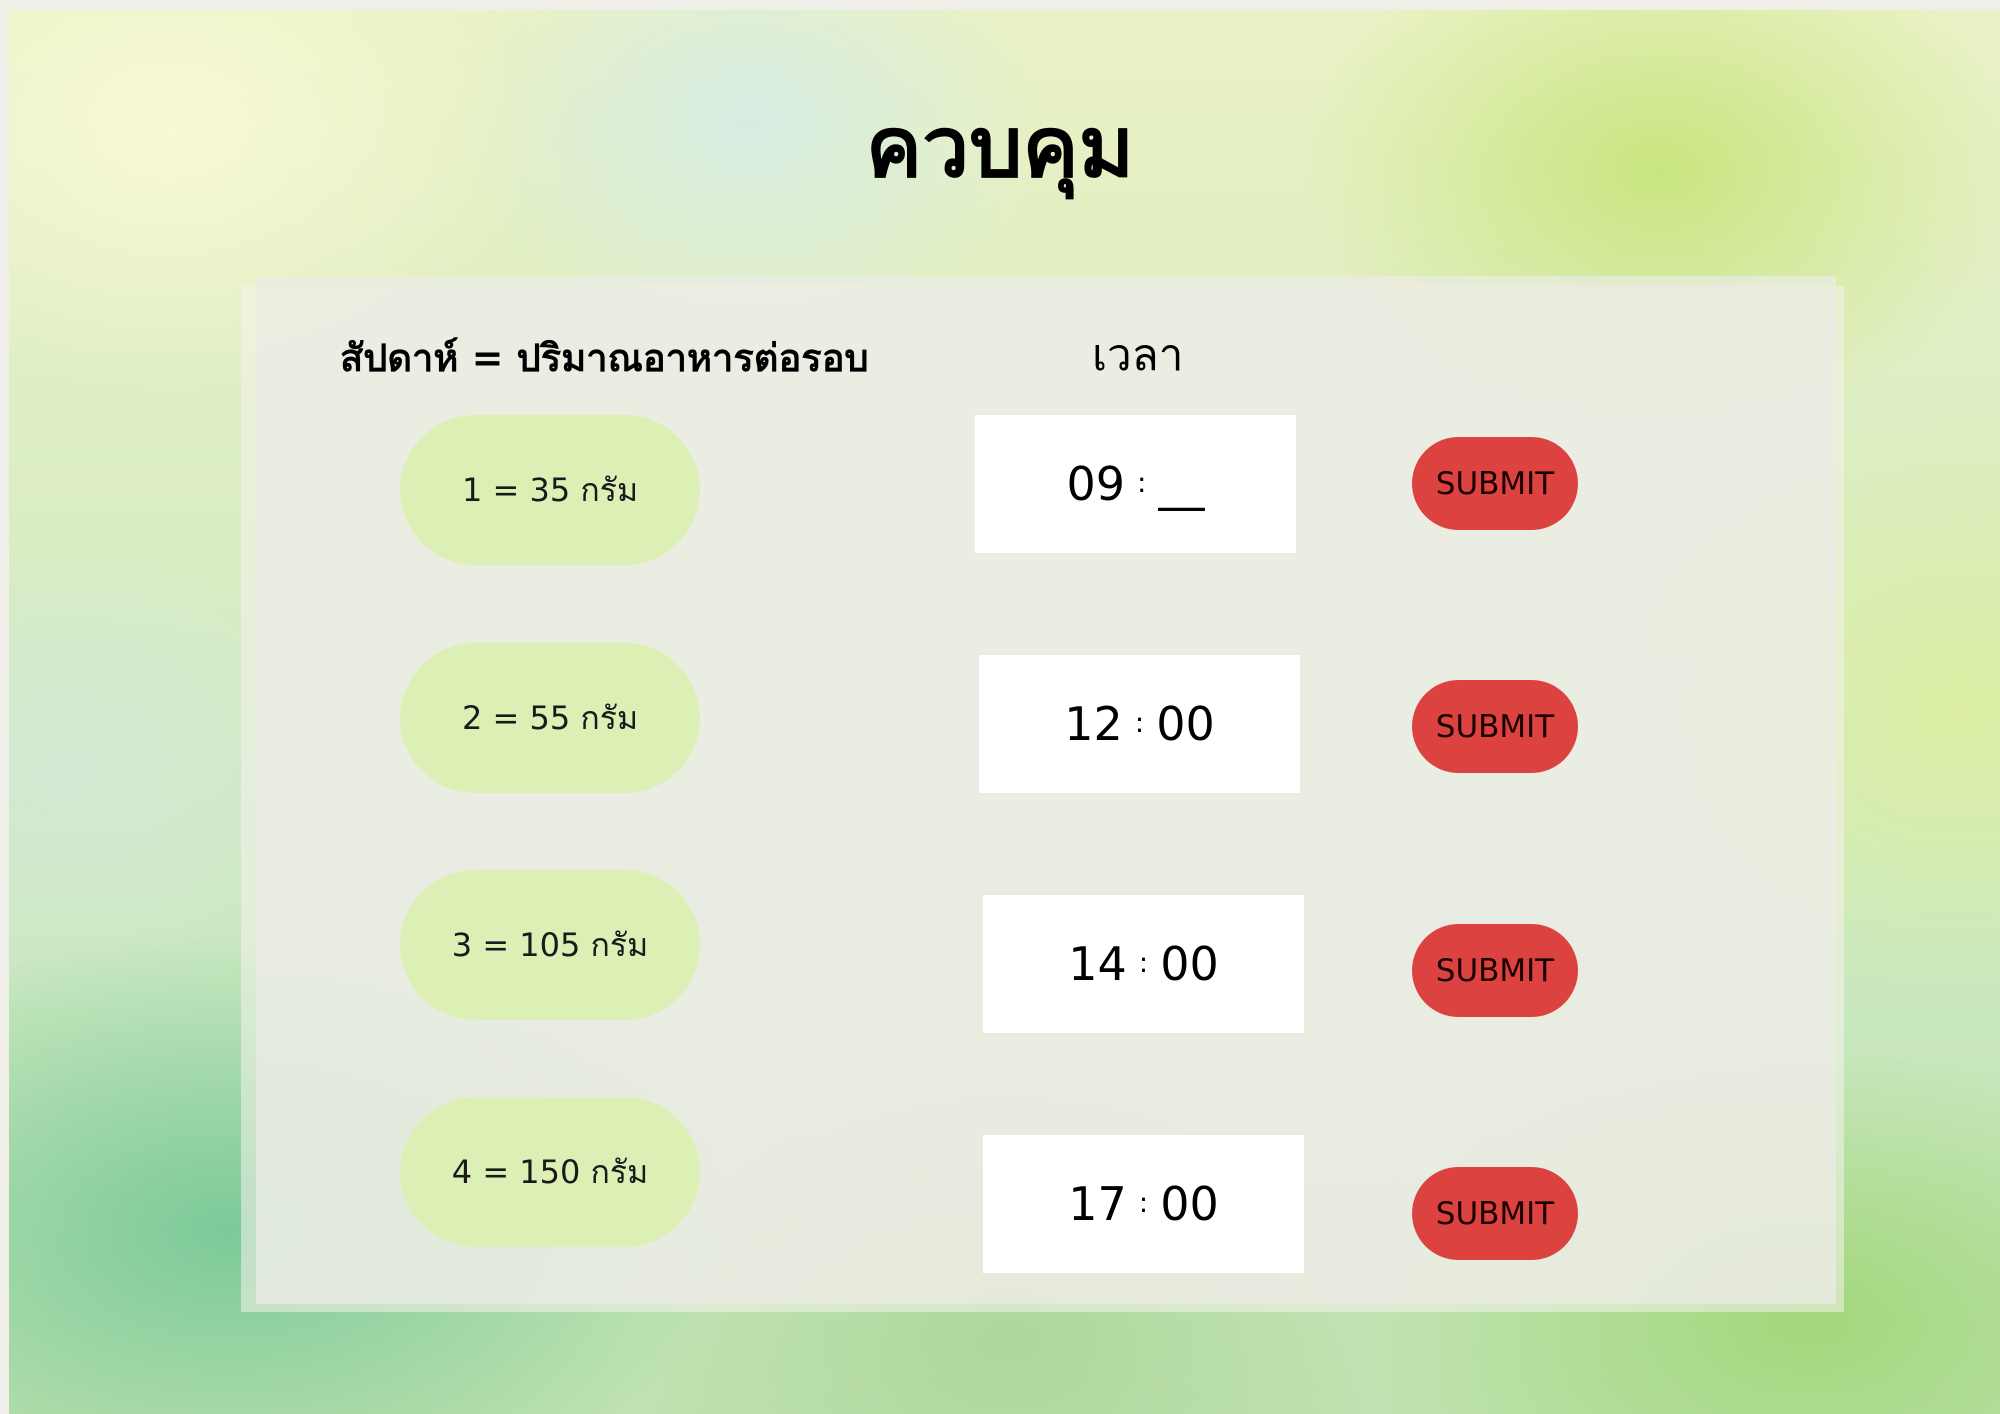 This screenshot has height=1414, width=2000. What do you see at coordinates (1097, 1204) in the screenshot?
I see `time-hour: 17` at bounding box center [1097, 1204].